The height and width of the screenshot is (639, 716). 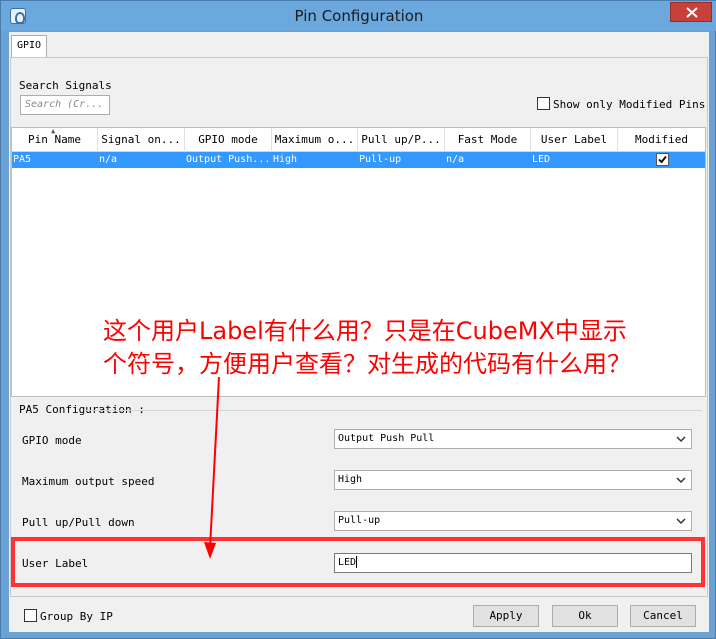 I want to click on gpio-mode-label: GPIO mode, so click(x=52, y=440).